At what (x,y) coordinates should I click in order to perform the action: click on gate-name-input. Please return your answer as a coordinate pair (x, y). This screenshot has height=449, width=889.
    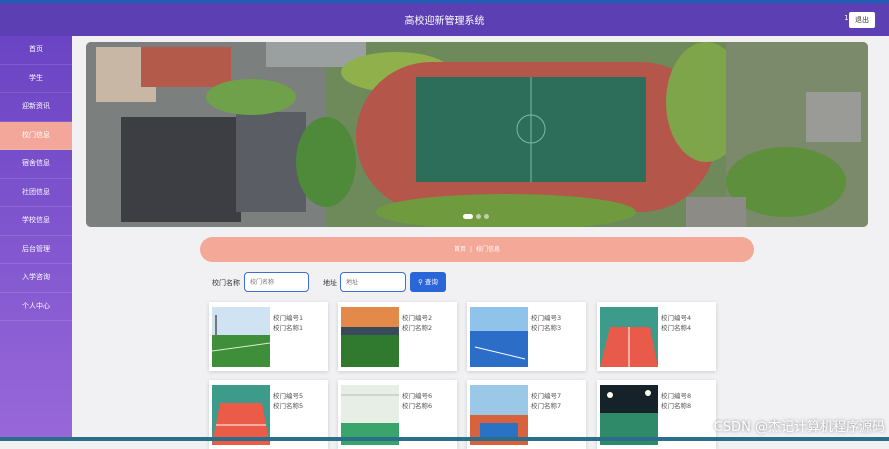
    Looking at the image, I should click on (276, 282).